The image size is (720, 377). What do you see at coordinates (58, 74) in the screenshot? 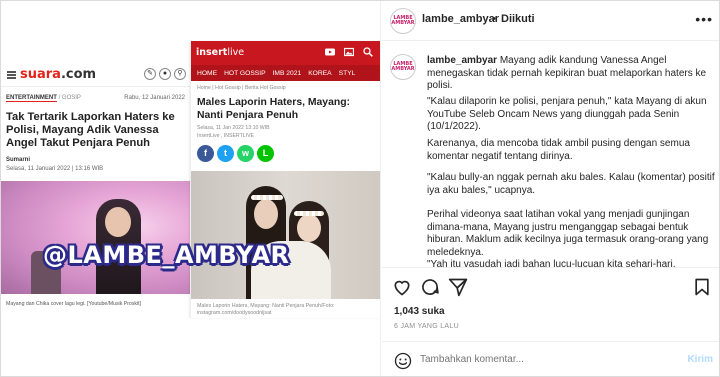
I see `suara-logo: suara.com` at bounding box center [58, 74].